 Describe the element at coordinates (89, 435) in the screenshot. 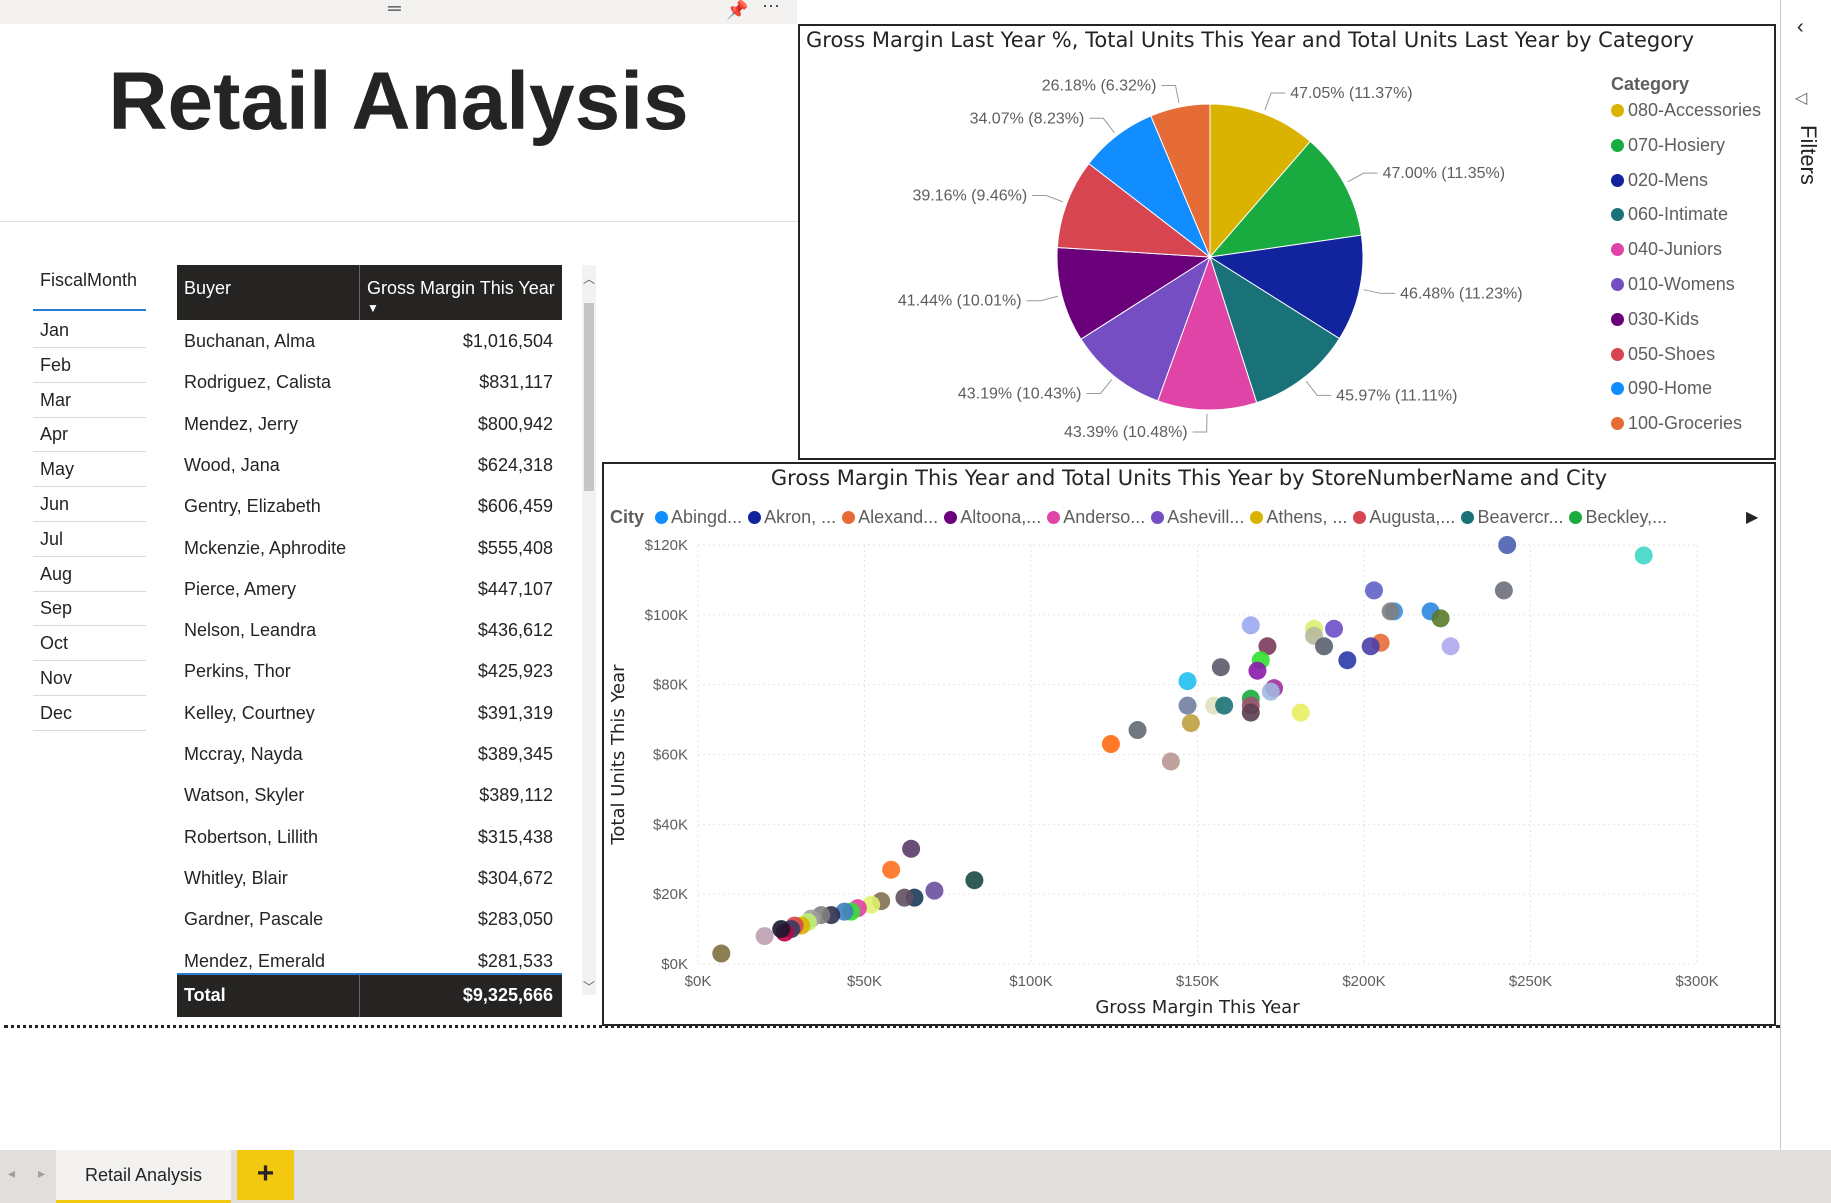

I see `slicer-item: Apr` at that location.